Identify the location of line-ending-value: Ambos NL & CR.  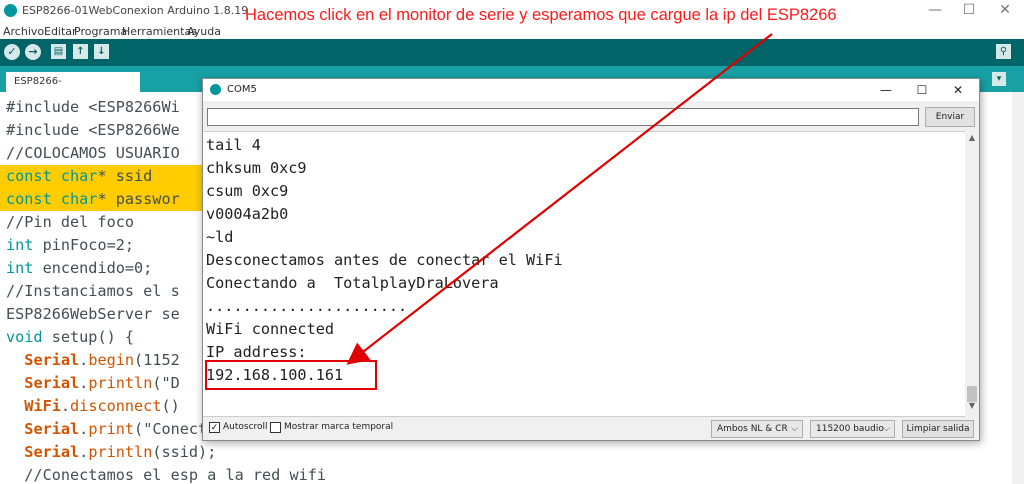
(752, 429).